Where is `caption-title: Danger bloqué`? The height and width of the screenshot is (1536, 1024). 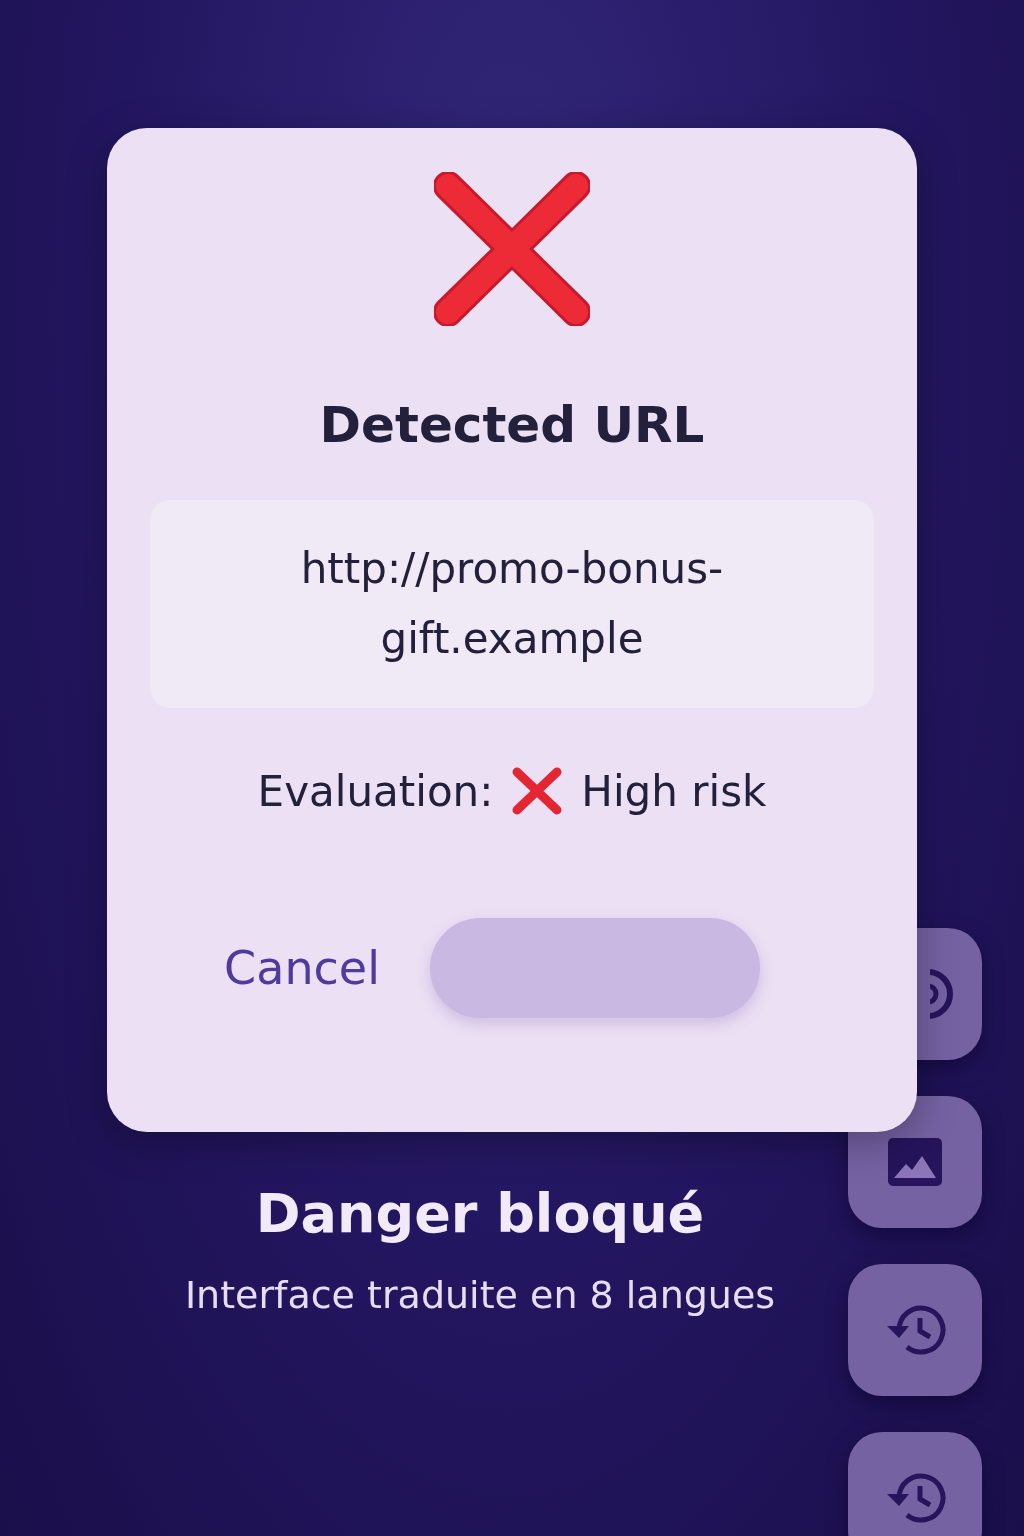
caption-title: Danger bloqué is located at coordinates (480, 1213).